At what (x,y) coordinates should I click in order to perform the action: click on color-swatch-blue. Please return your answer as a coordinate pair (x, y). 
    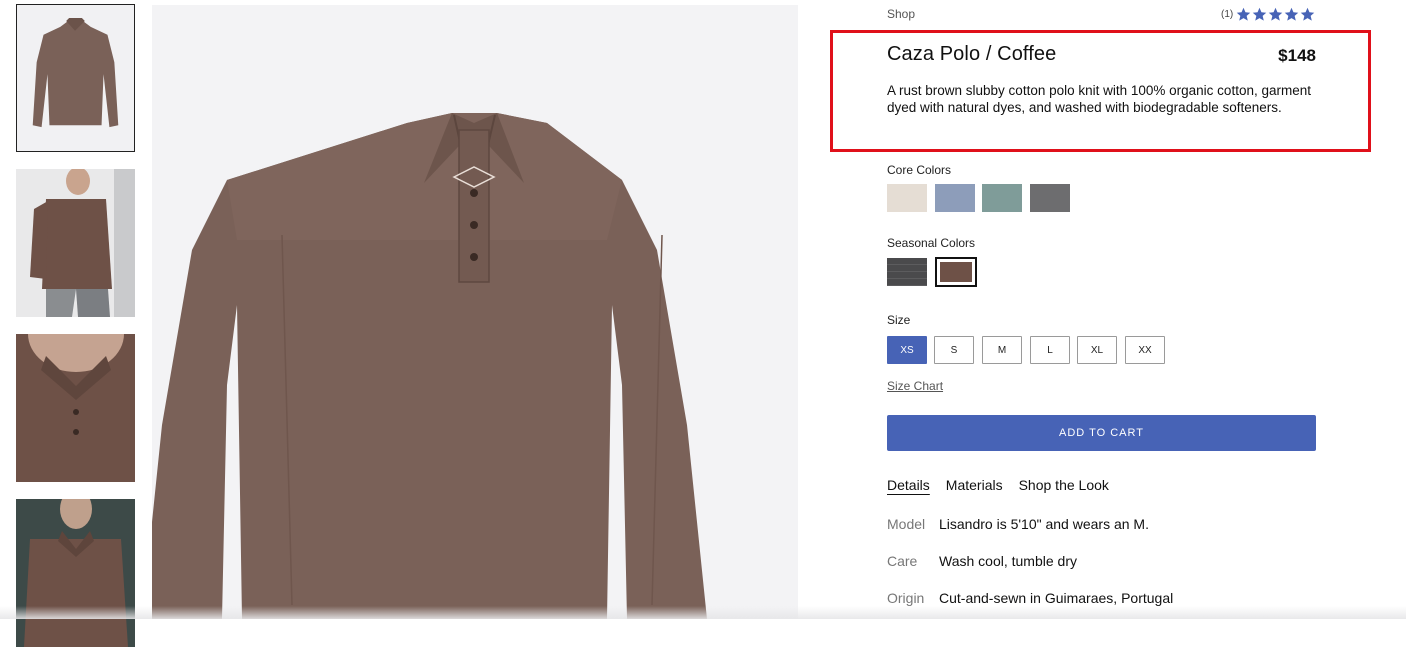
    Looking at the image, I should click on (955, 198).